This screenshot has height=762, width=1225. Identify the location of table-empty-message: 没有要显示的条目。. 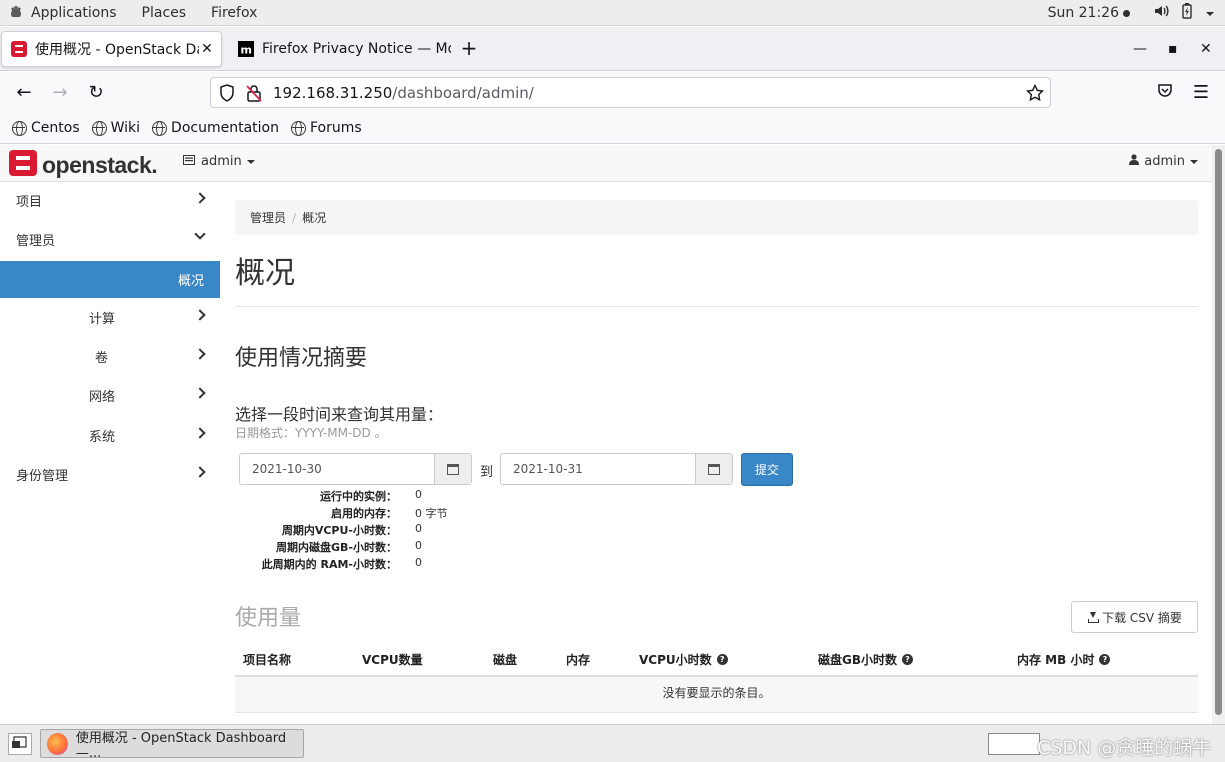
(716, 695).